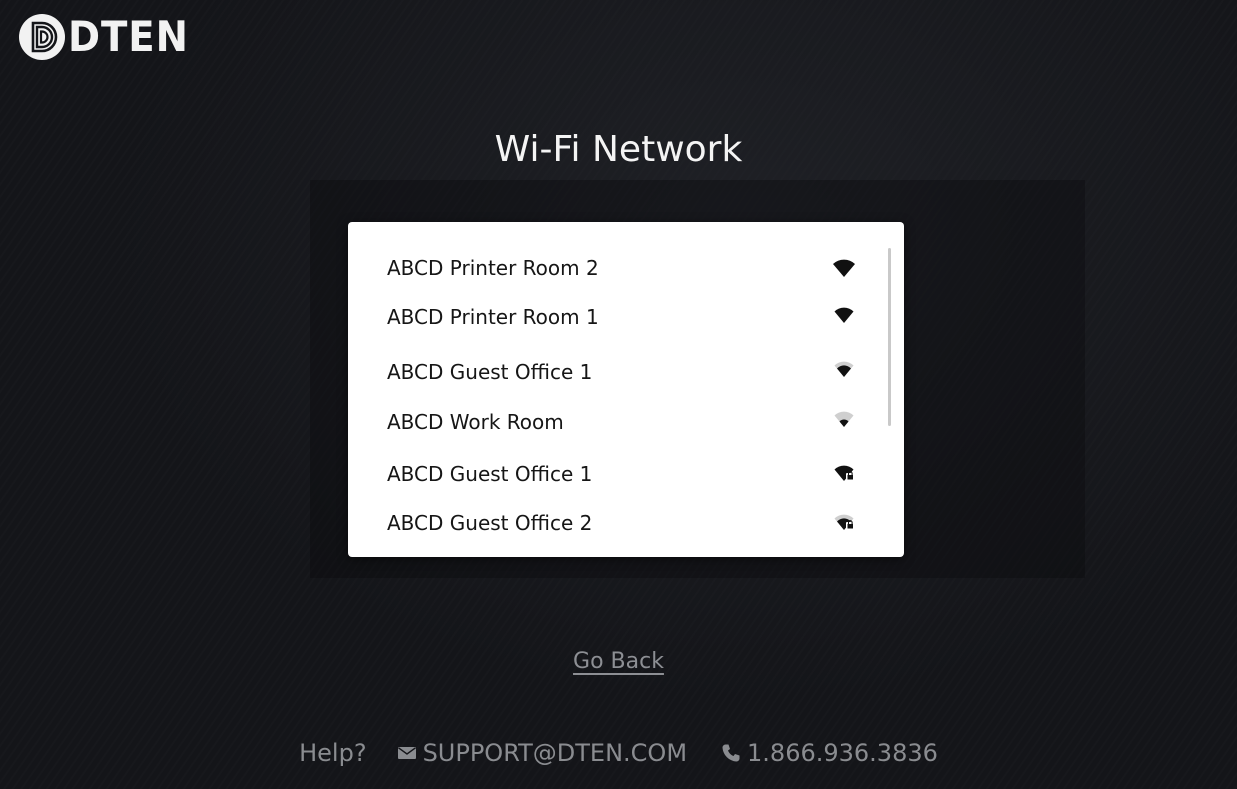  What do you see at coordinates (333, 753) in the screenshot?
I see `help-label: Help?` at bounding box center [333, 753].